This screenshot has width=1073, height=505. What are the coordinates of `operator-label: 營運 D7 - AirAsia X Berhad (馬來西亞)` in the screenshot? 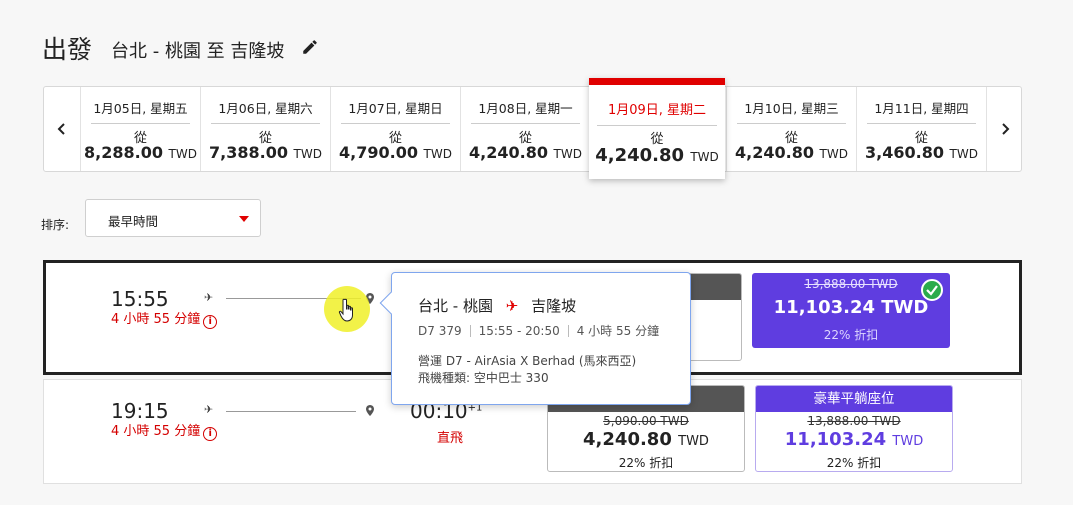 It's located at (527, 361).